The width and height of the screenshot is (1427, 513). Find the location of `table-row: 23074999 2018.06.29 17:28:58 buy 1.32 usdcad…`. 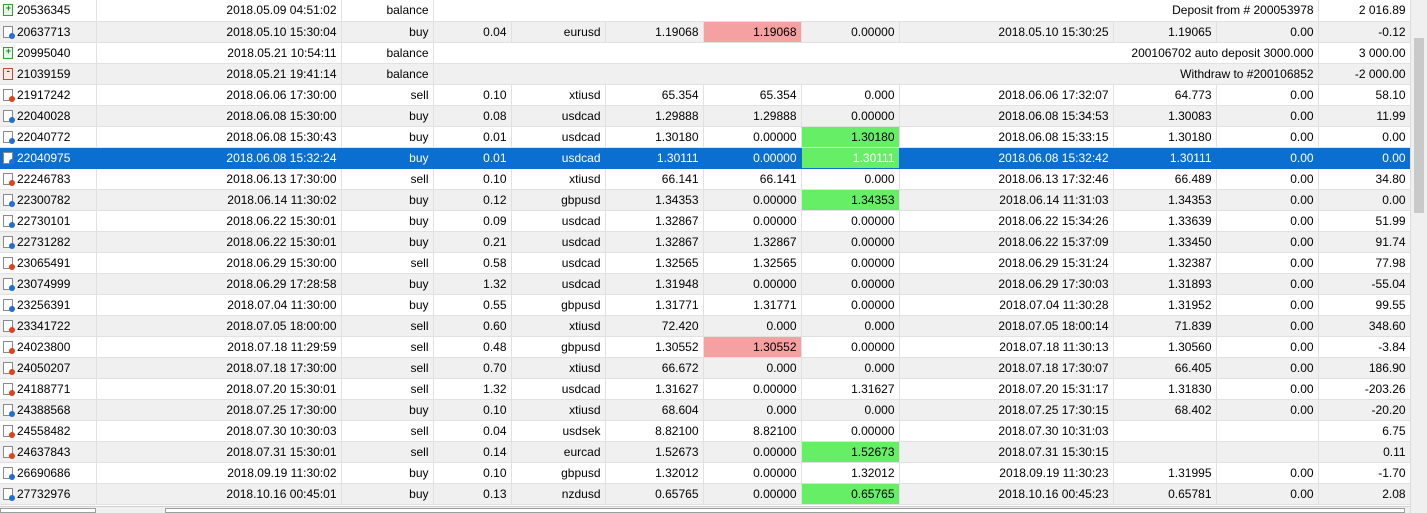

table-row: 23074999 2018.06.29 17:28:58 buy 1.32 usdcad… is located at coordinates (705, 284).